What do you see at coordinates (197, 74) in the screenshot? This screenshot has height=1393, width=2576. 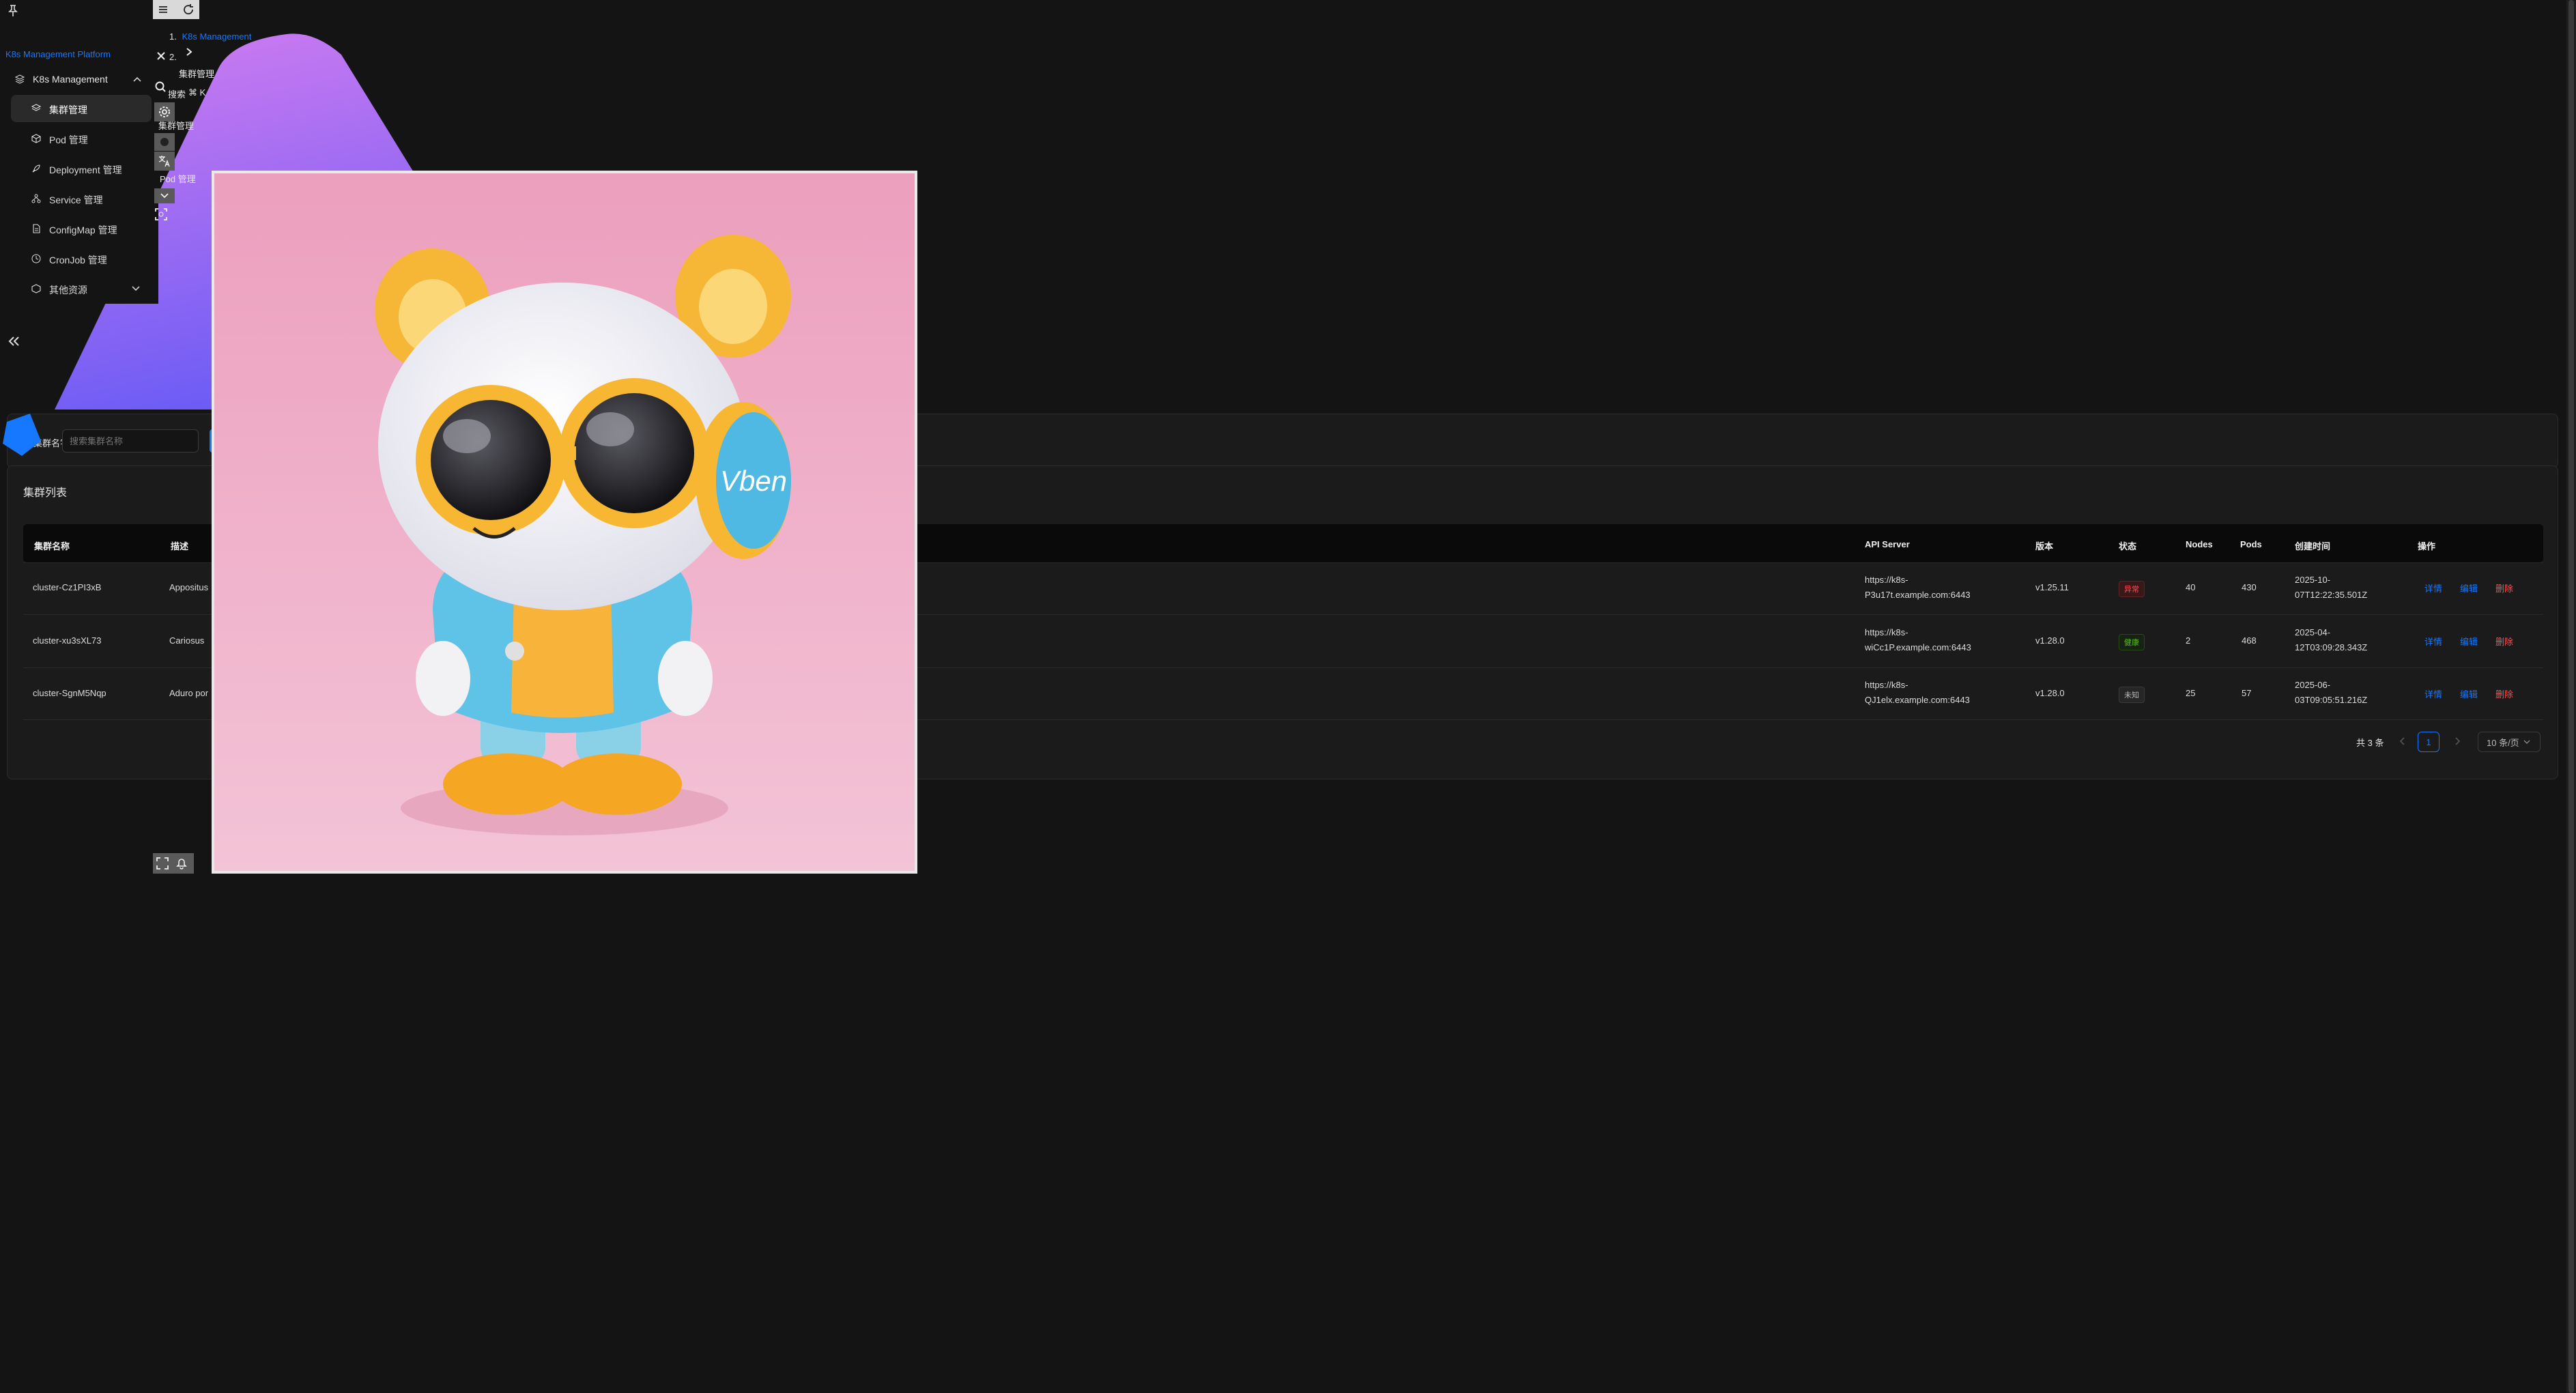 I see `breadcrumb-item-cluster: 集群管理` at bounding box center [197, 74].